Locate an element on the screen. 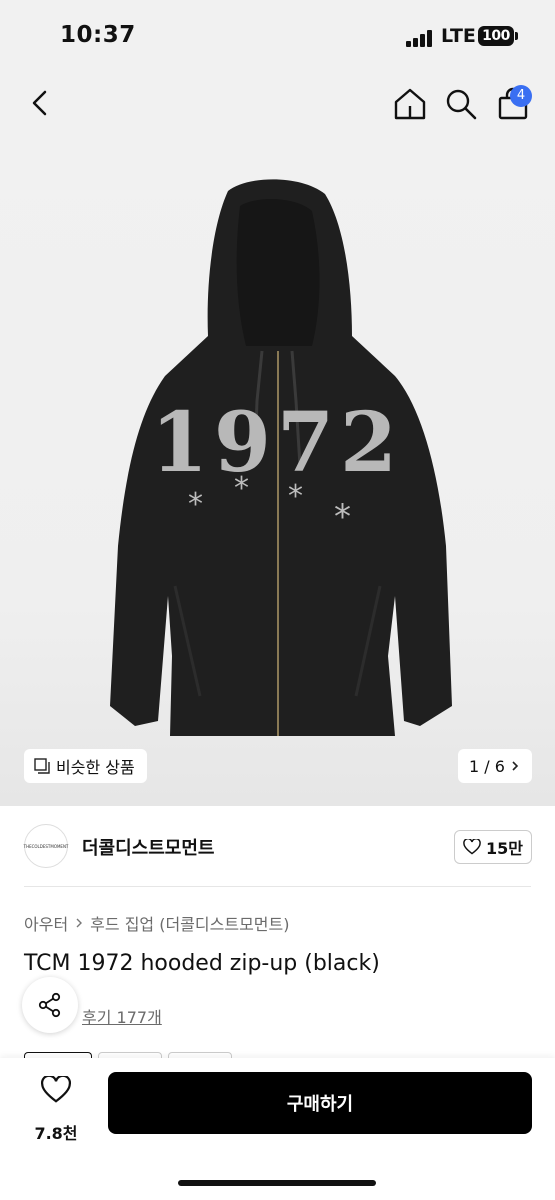 The image size is (555, 1200). search-icon is located at coordinates (461, 104).